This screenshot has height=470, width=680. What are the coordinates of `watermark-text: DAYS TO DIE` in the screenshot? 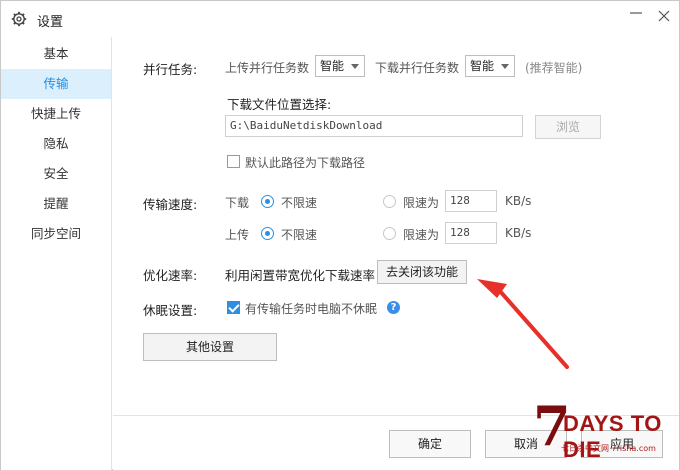 It's located at (612, 436).